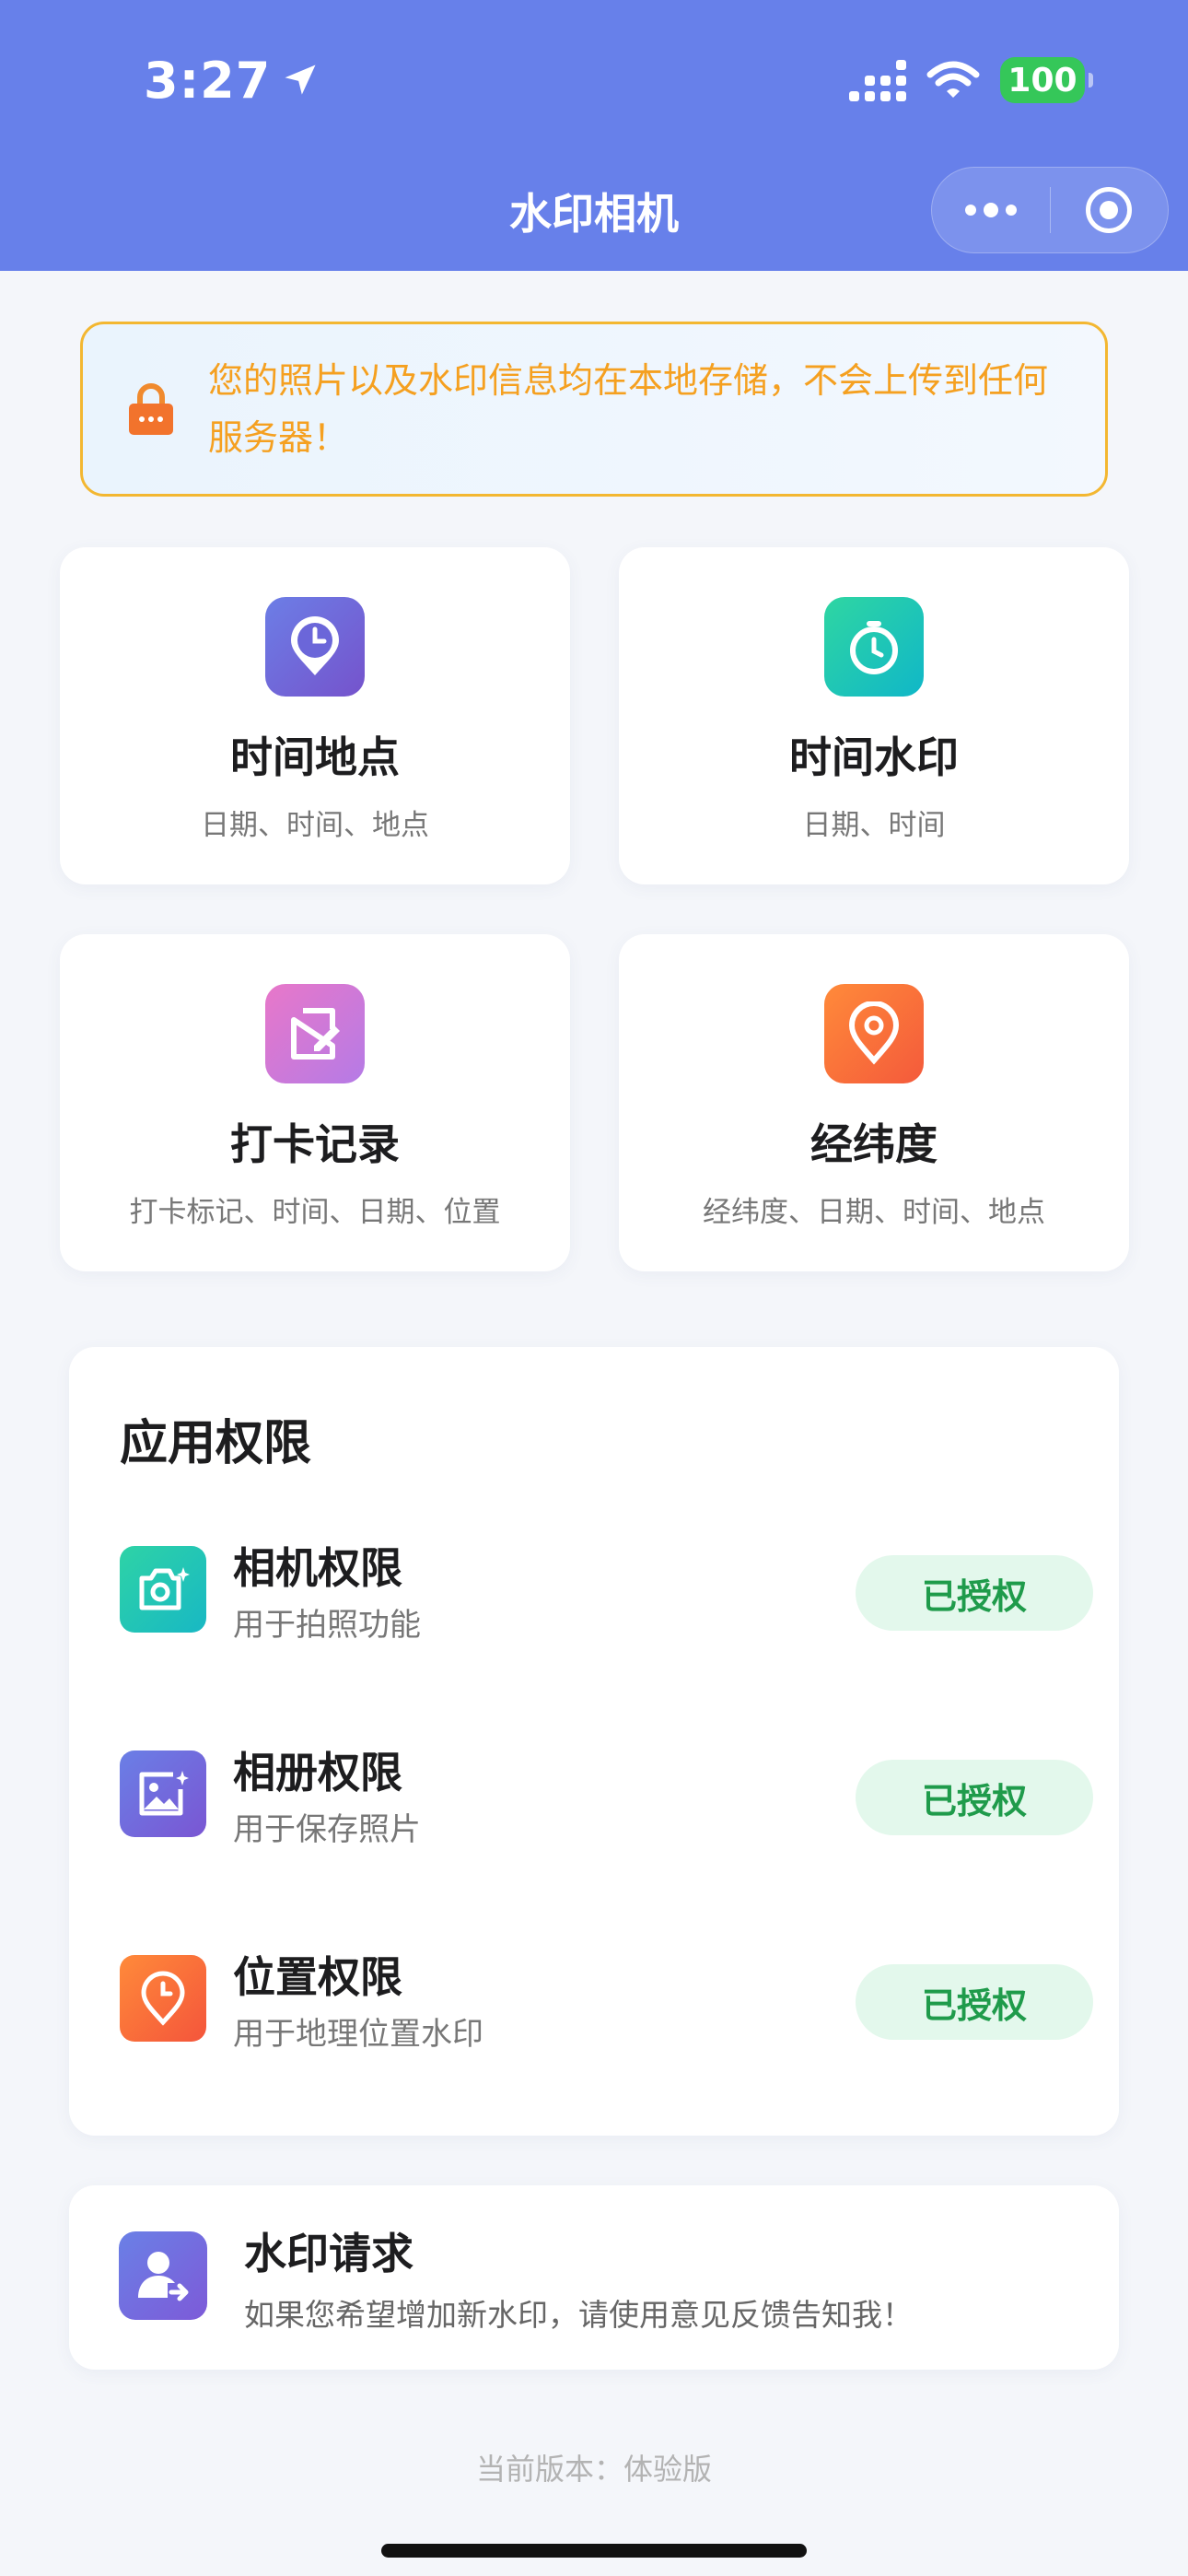 This screenshot has height=2576, width=1188. What do you see at coordinates (874, 825) in the screenshot?
I see `feature-desc: 日期、时间` at bounding box center [874, 825].